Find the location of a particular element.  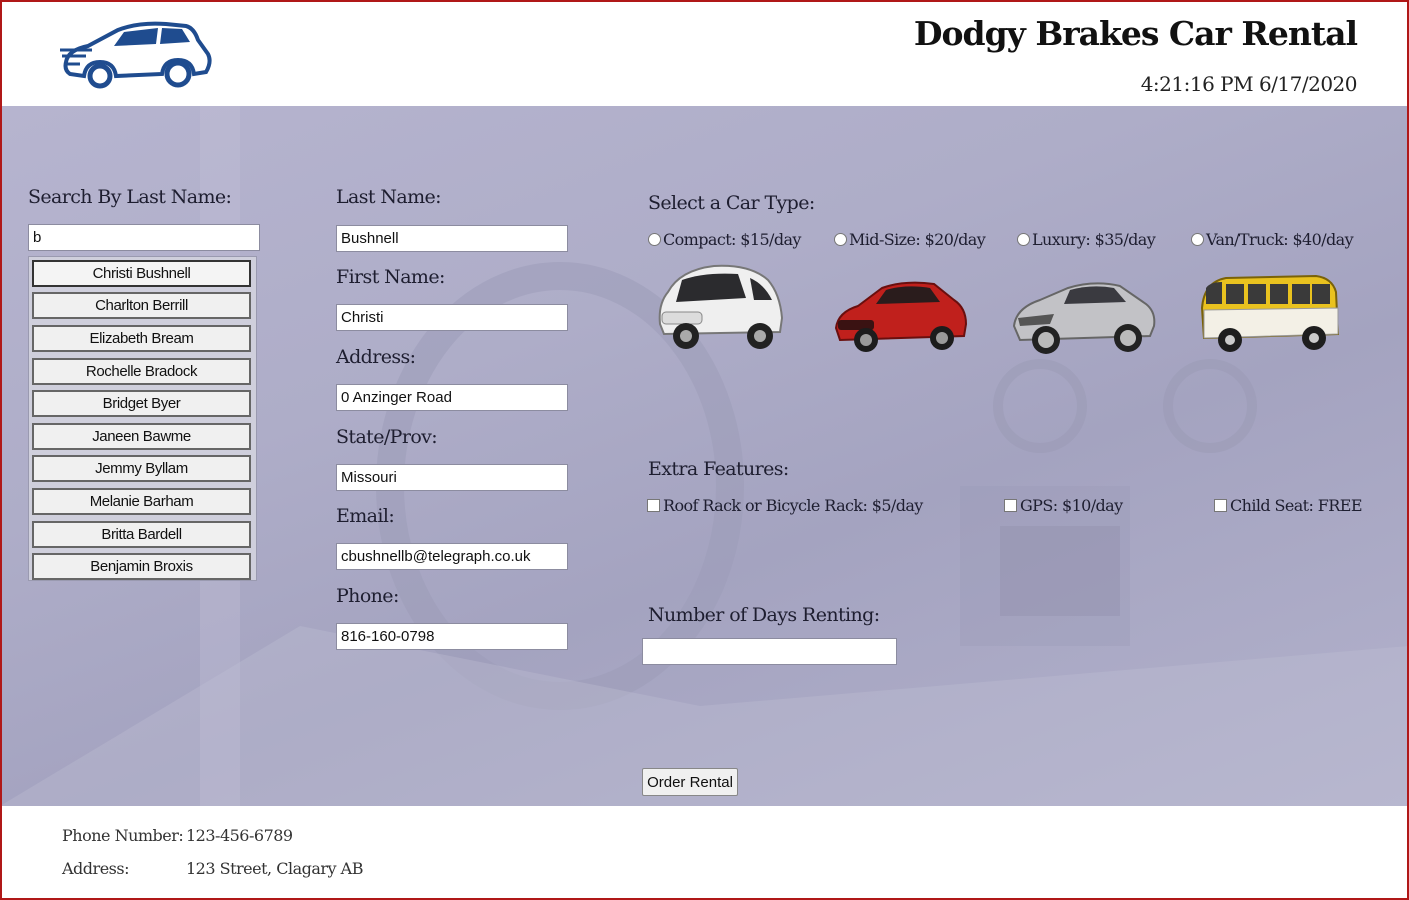

address-field: 0 Anzinger Road is located at coordinates (452, 397).